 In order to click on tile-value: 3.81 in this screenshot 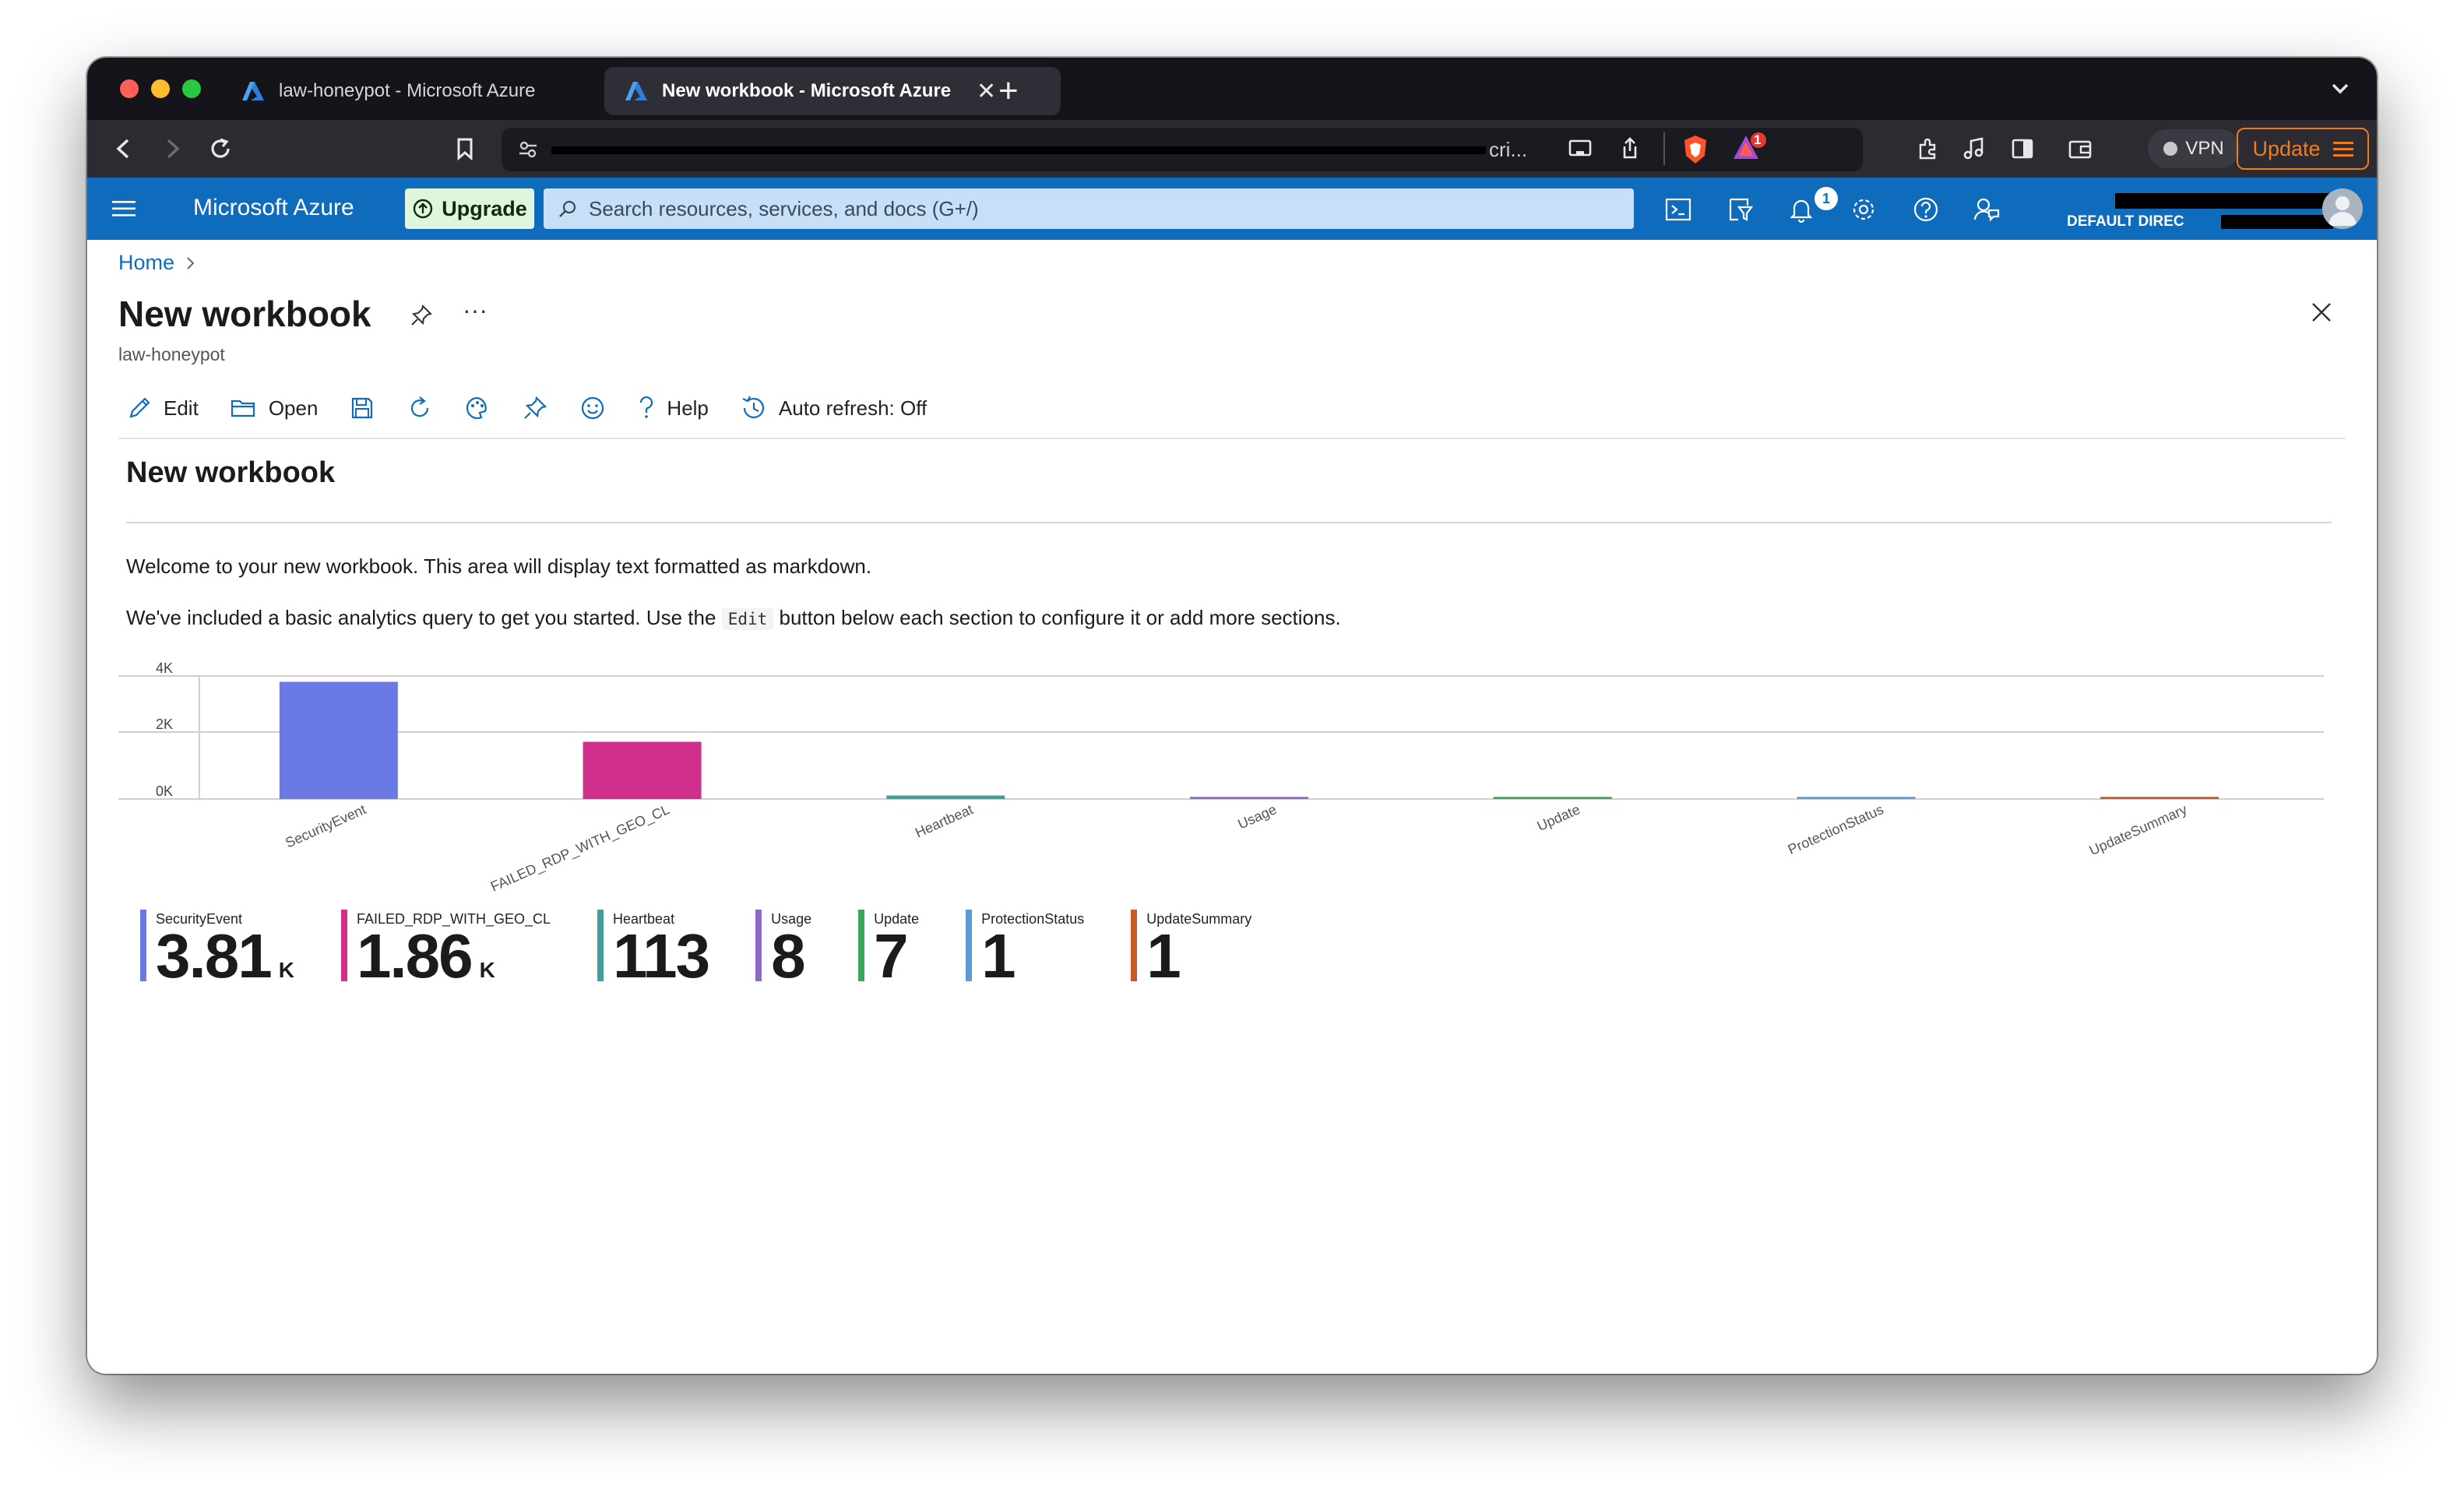, I will do `click(214, 956)`.